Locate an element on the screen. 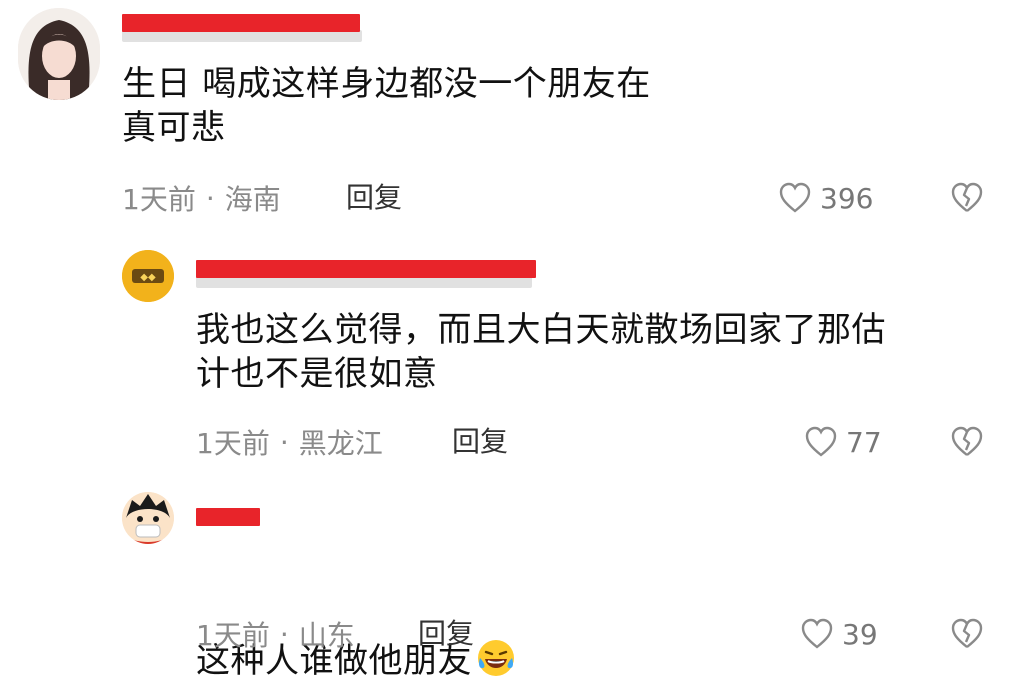 This screenshot has height=689, width=1014. like-button: 396 is located at coordinates (825, 198).